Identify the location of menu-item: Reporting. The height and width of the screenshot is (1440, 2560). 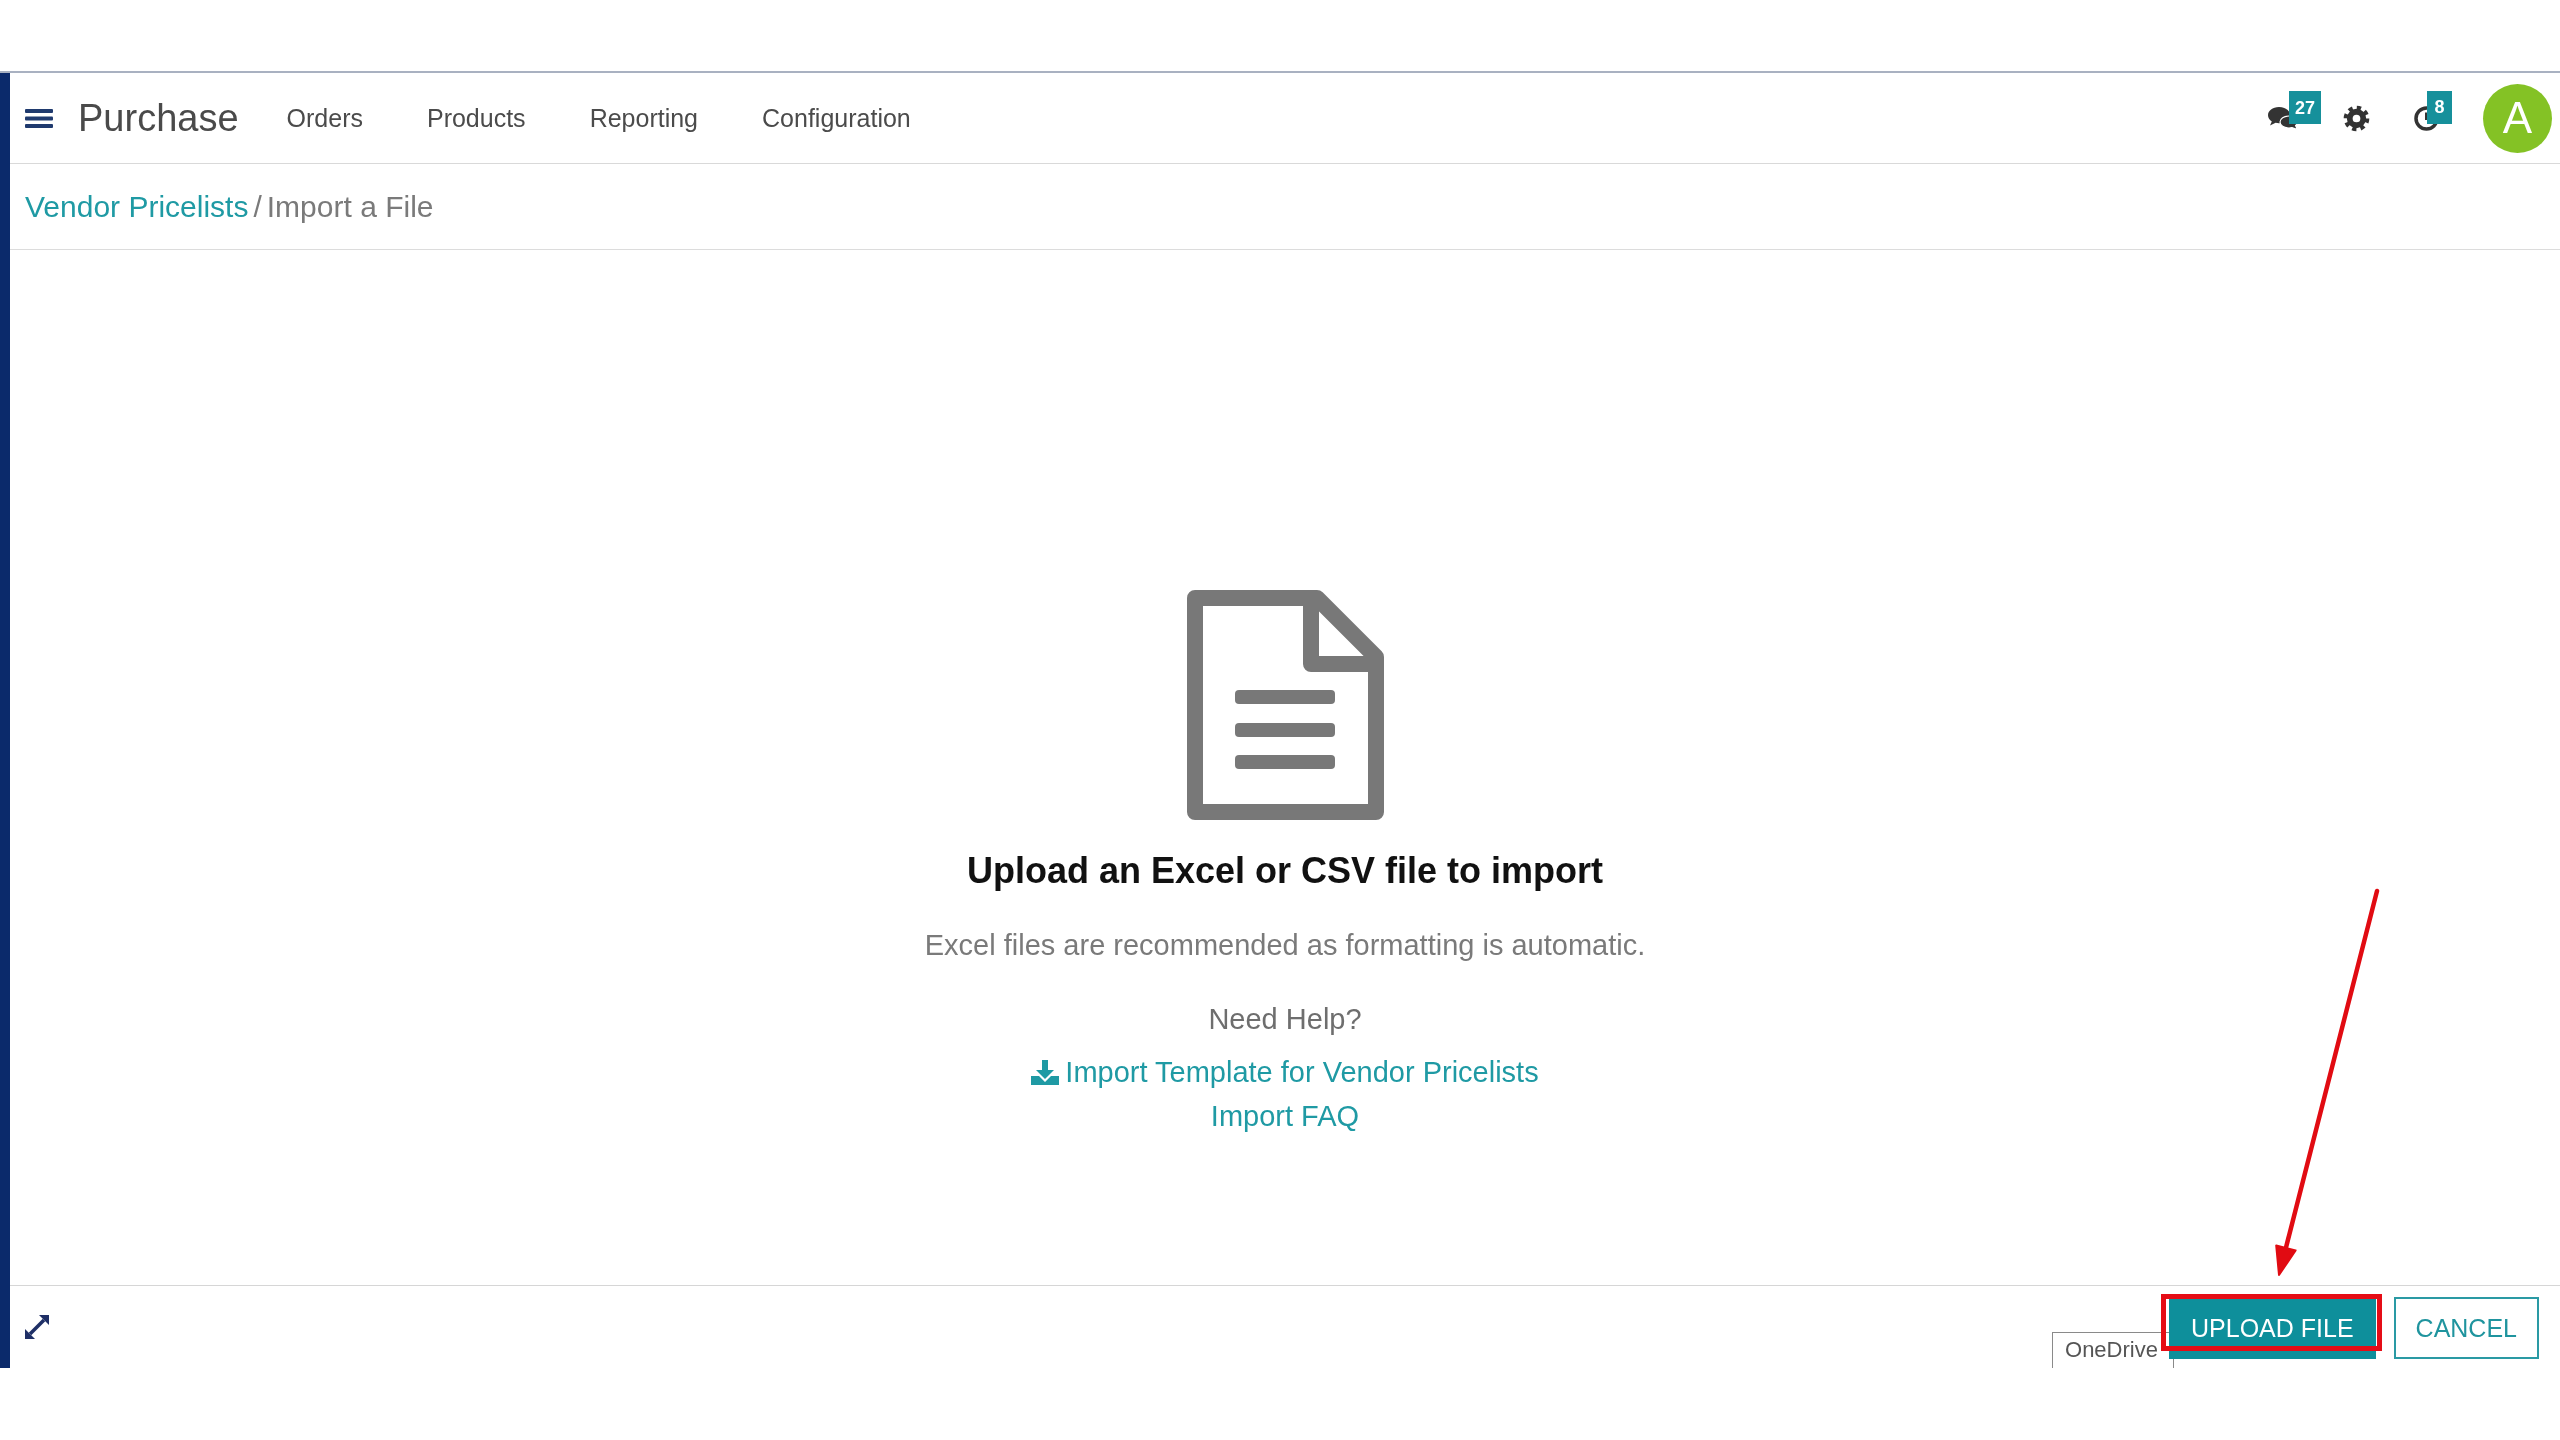
(644, 118).